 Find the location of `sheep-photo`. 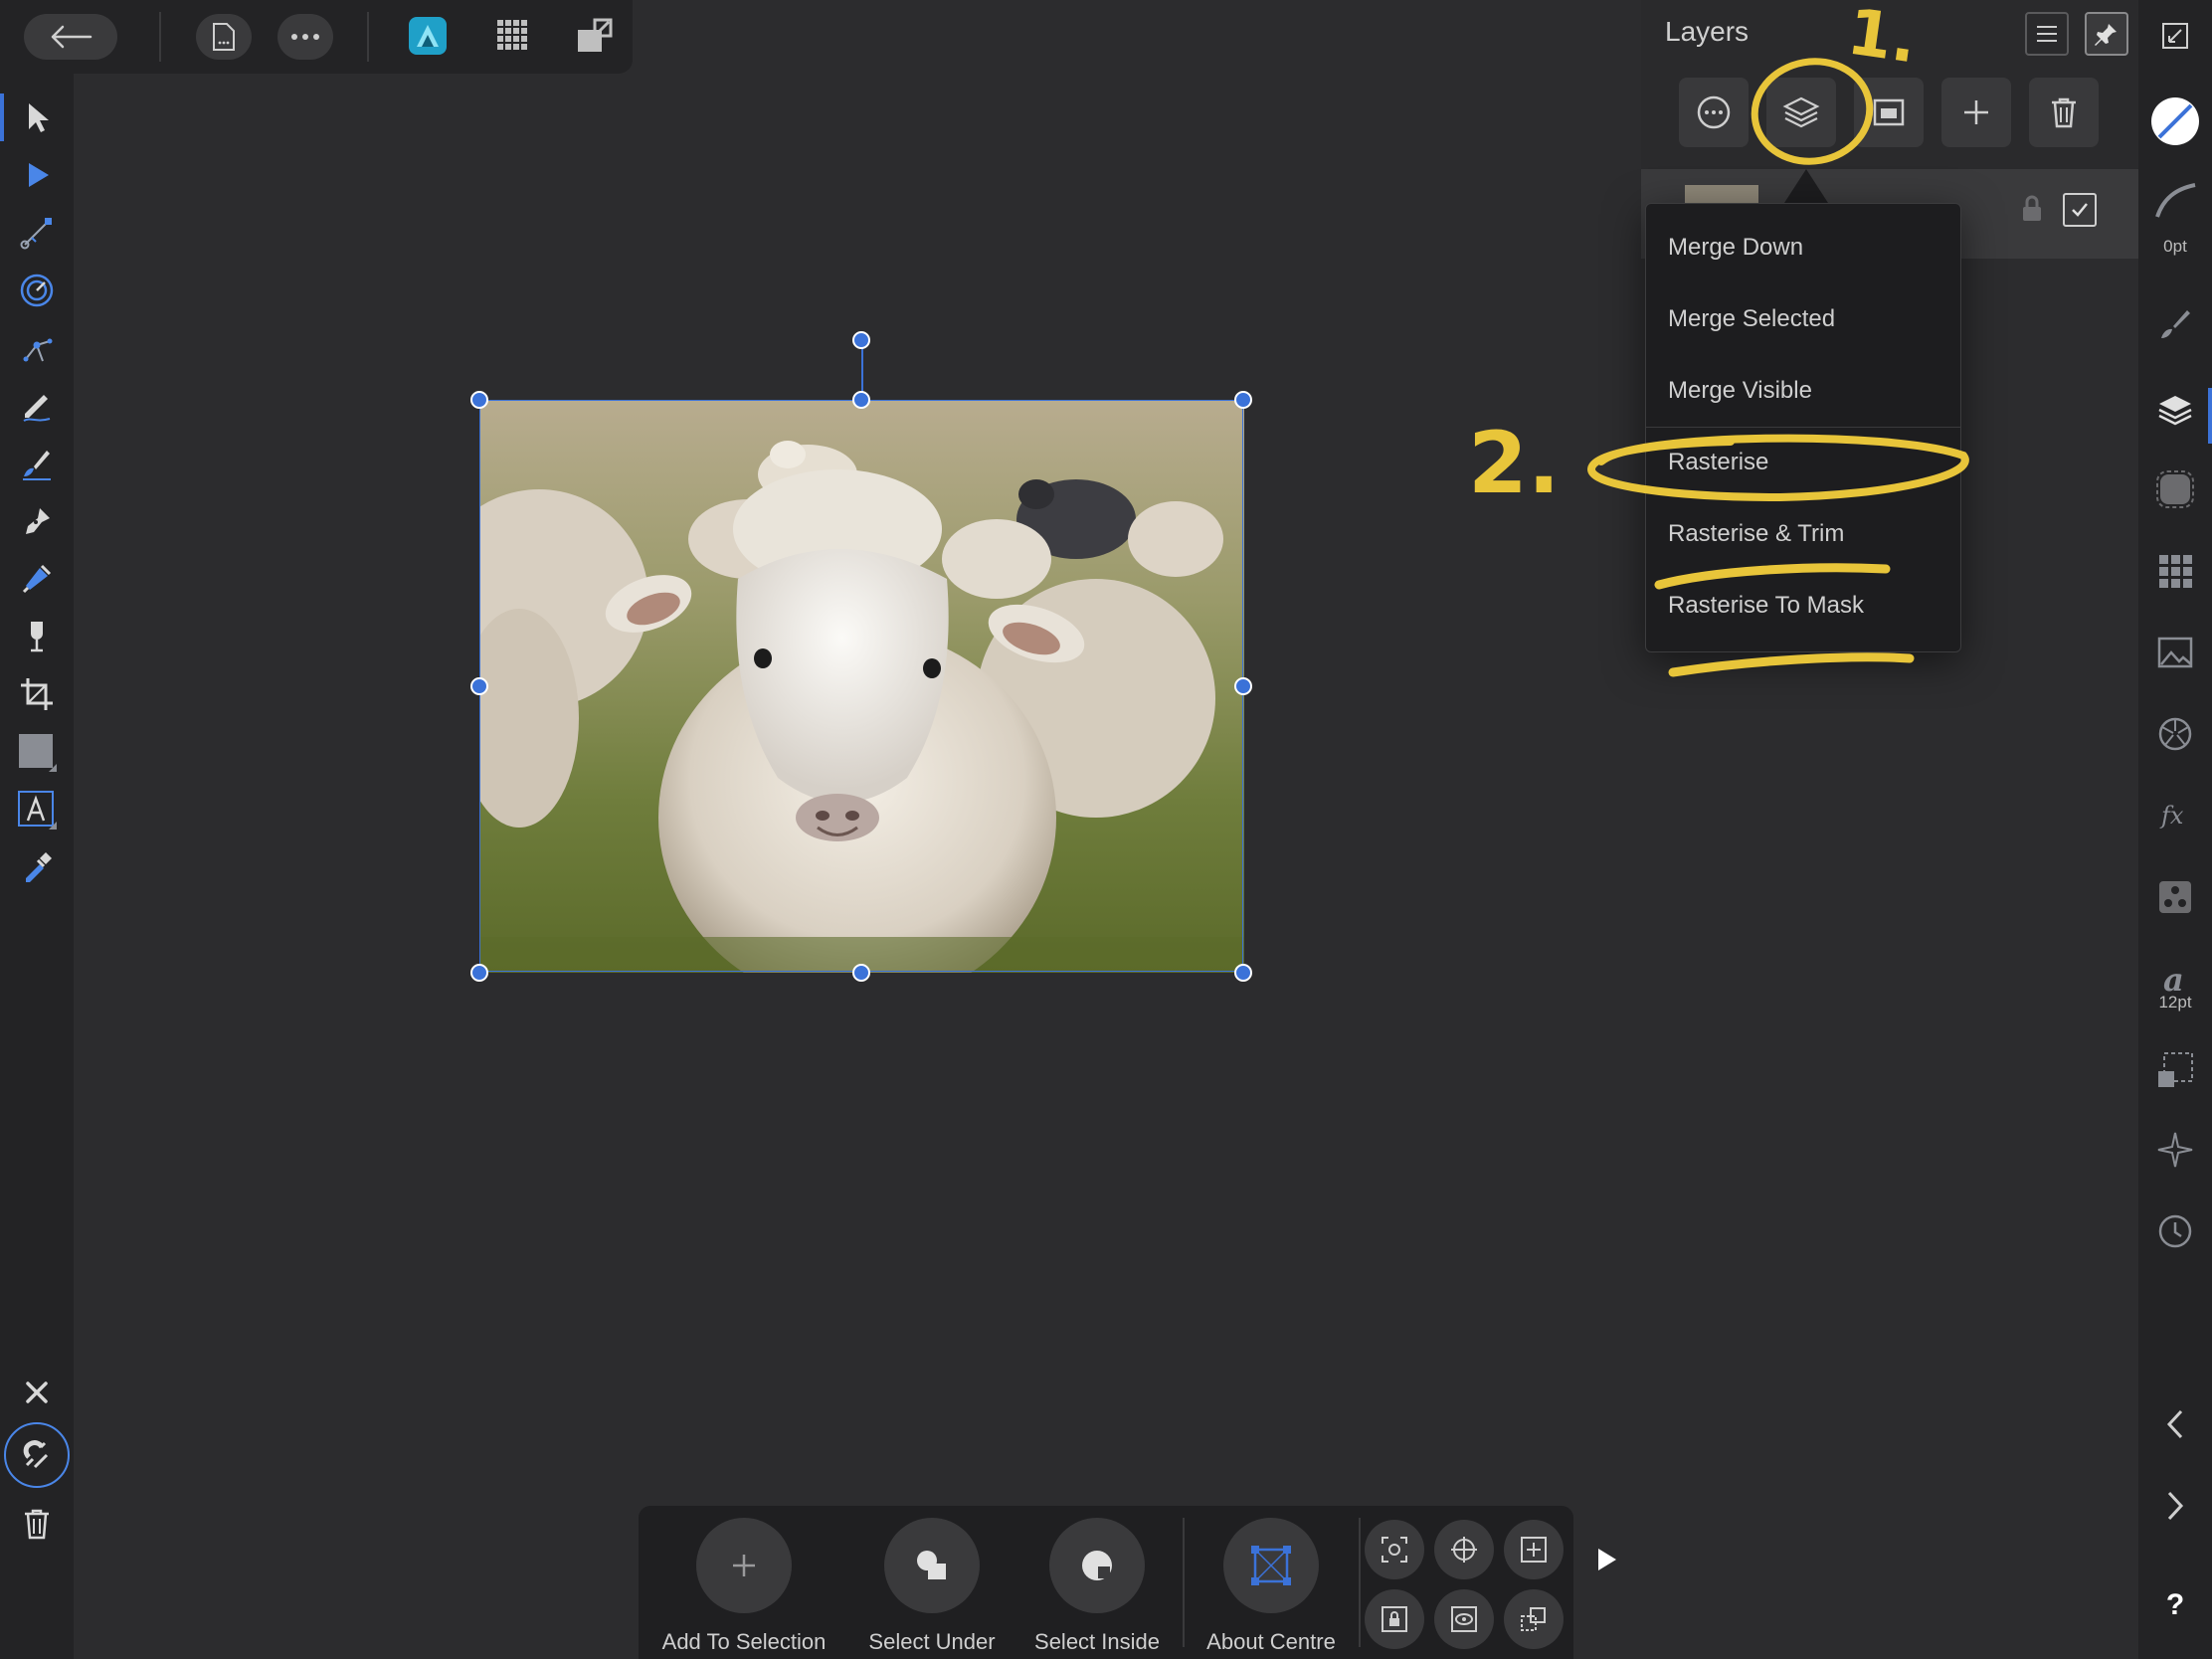

sheep-photo is located at coordinates (861, 686).